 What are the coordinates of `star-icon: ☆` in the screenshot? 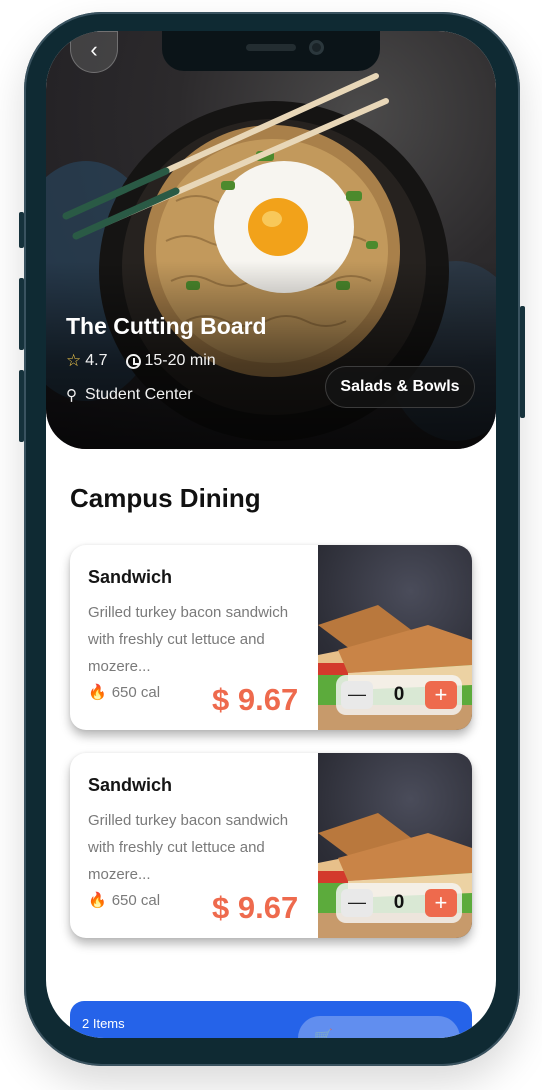 It's located at (74, 360).